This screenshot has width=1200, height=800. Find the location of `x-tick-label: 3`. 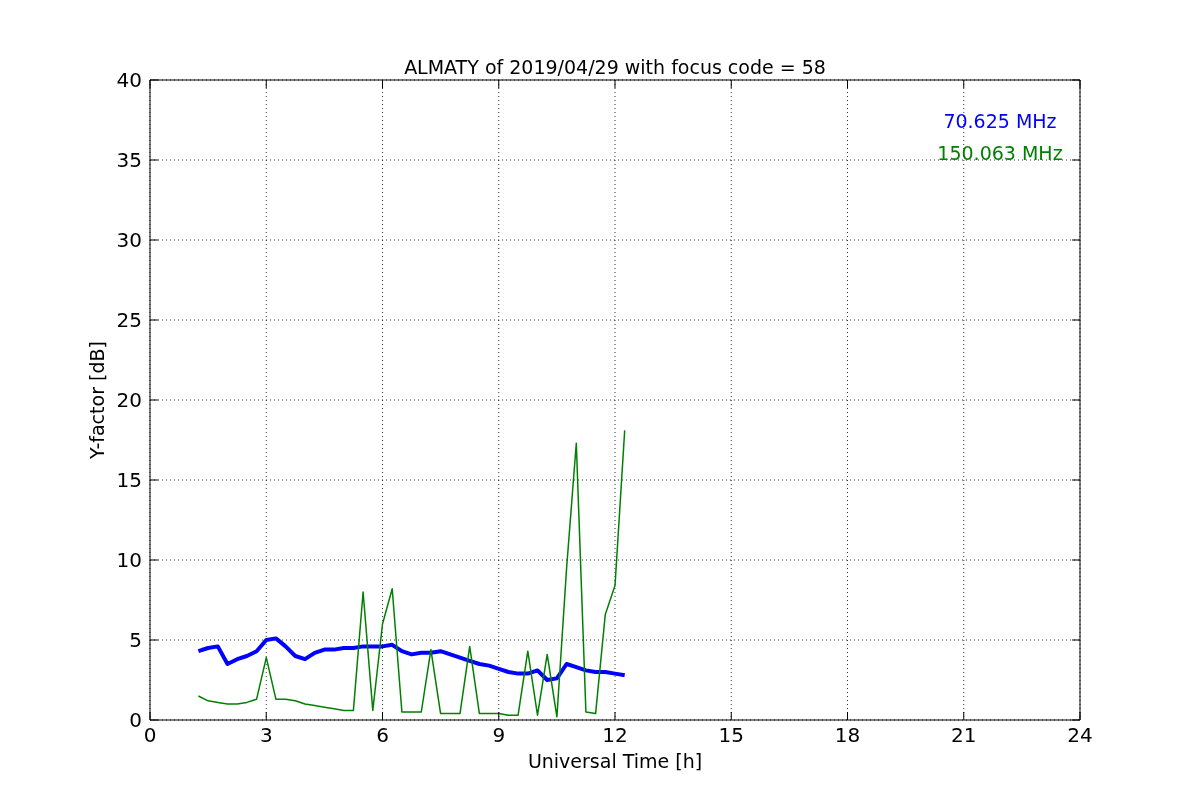

x-tick-label: 3 is located at coordinates (266, 735).